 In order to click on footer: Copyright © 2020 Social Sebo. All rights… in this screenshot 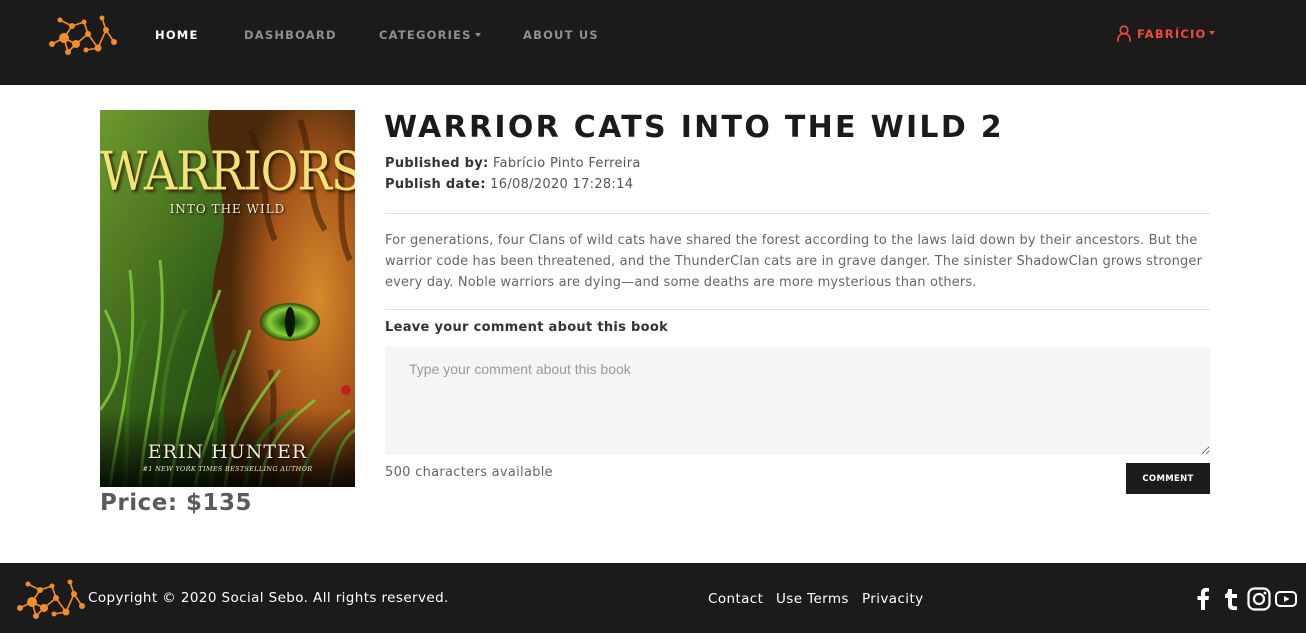, I will do `click(653, 598)`.